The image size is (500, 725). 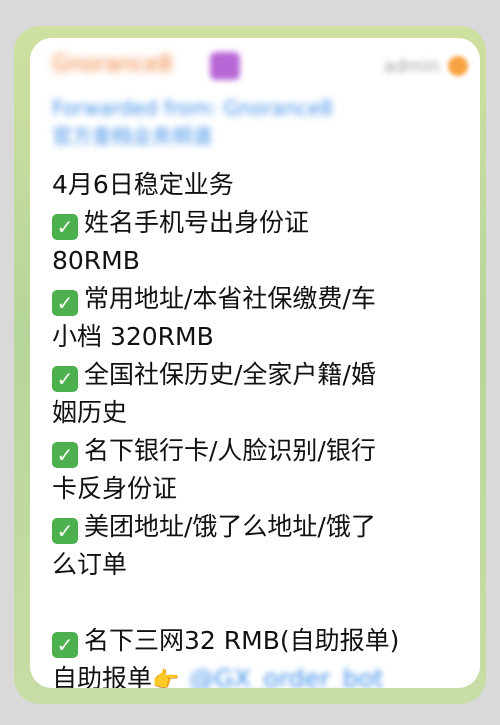 I want to click on item-1-line-1-text: 姓名手机号出身份证, so click(x=197, y=222).